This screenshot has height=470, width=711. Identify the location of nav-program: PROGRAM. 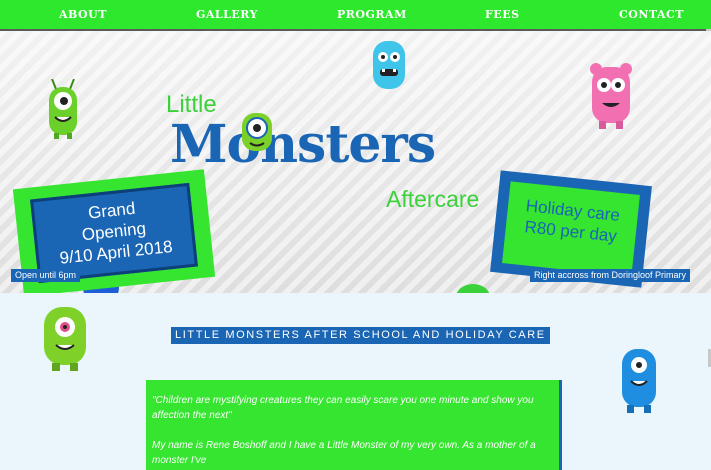
(372, 14).